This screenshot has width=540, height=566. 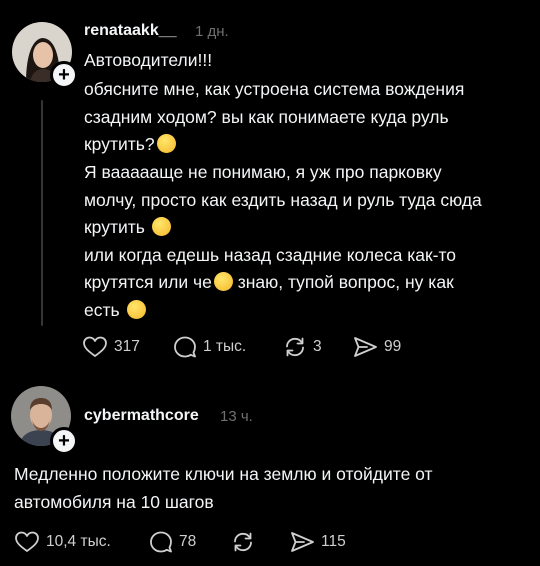 What do you see at coordinates (333, 541) in the screenshot?
I see `share-count: 115` at bounding box center [333, 541].